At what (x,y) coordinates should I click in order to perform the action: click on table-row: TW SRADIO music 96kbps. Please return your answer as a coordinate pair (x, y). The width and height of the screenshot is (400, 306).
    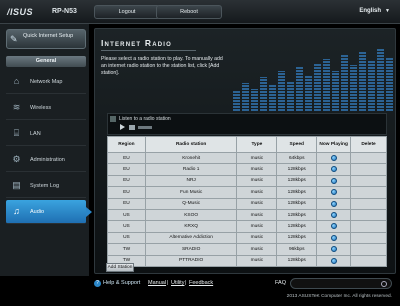
    Looking at the image, I should click on (247, 249).